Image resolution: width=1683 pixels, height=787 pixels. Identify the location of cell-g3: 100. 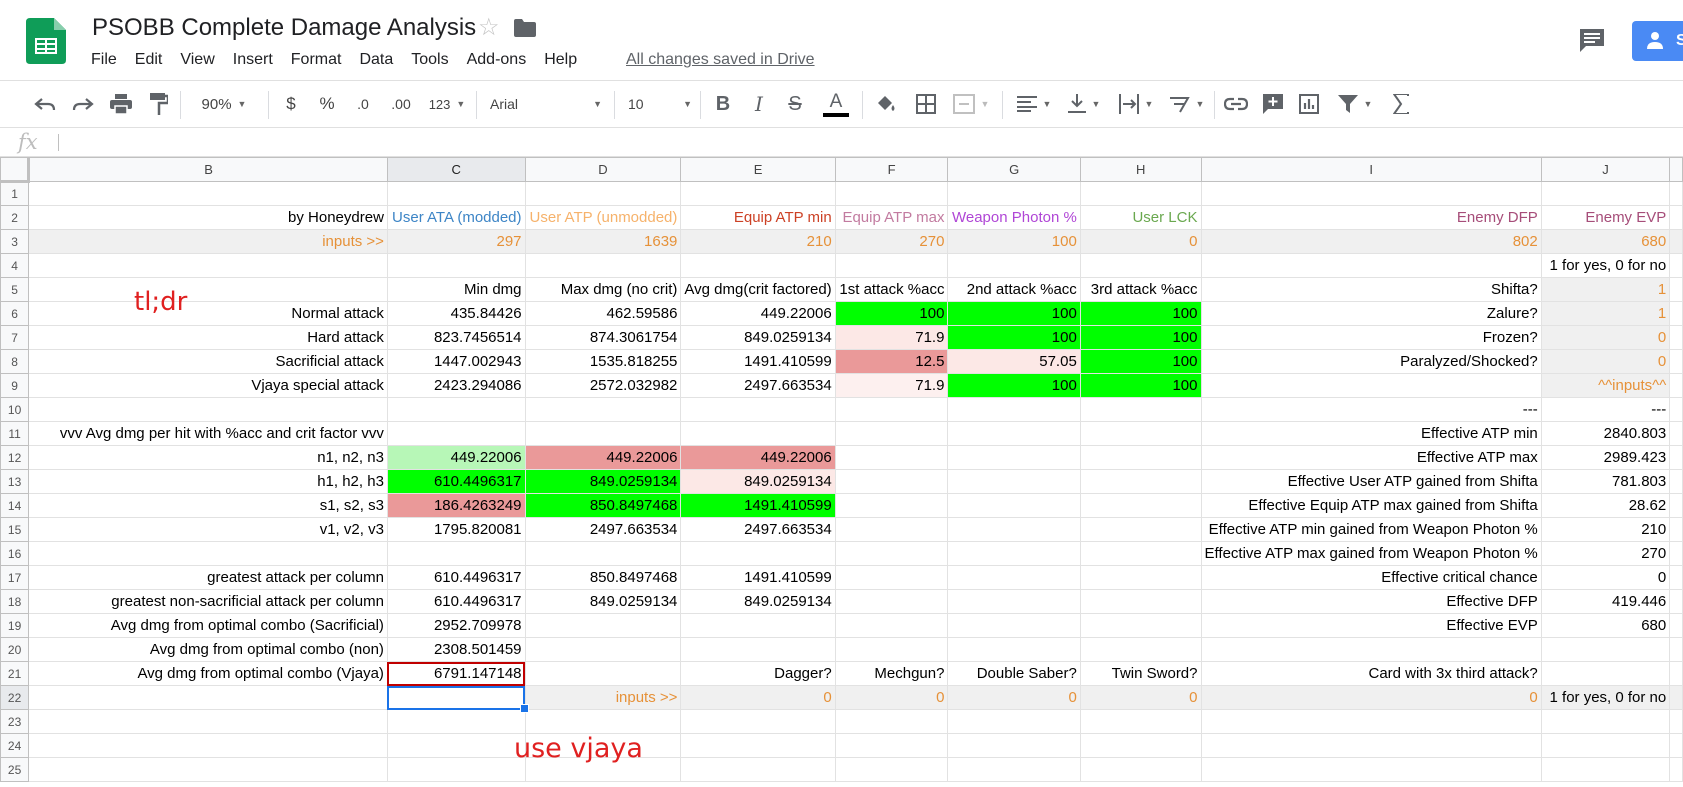
(1014, 241).